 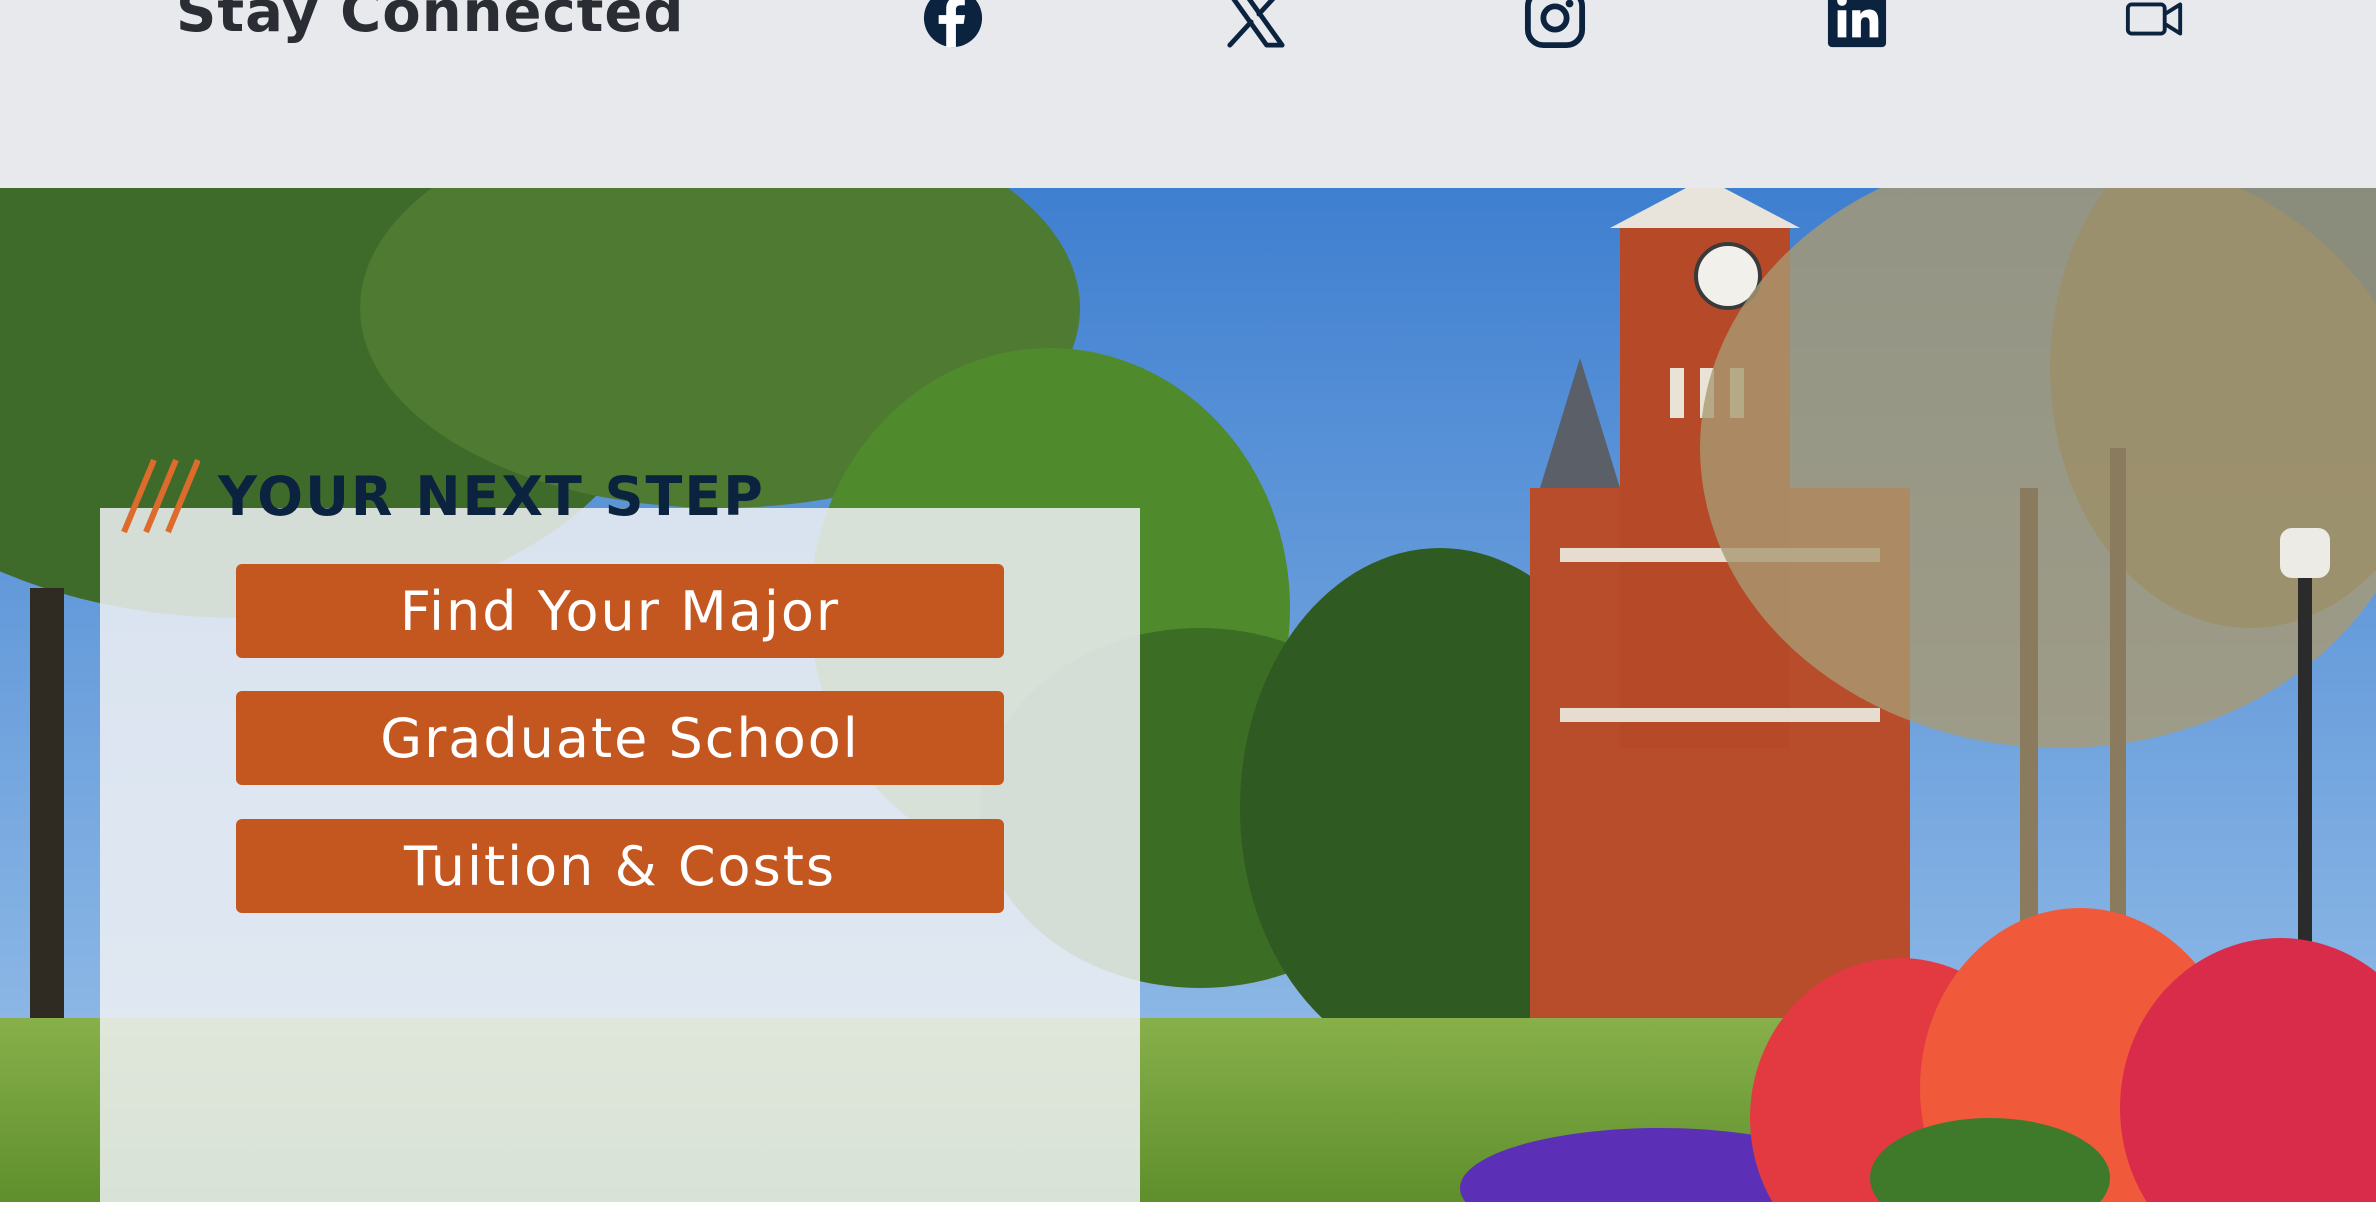 I want to click on instagram-icon, so click(x=1555, y=25).